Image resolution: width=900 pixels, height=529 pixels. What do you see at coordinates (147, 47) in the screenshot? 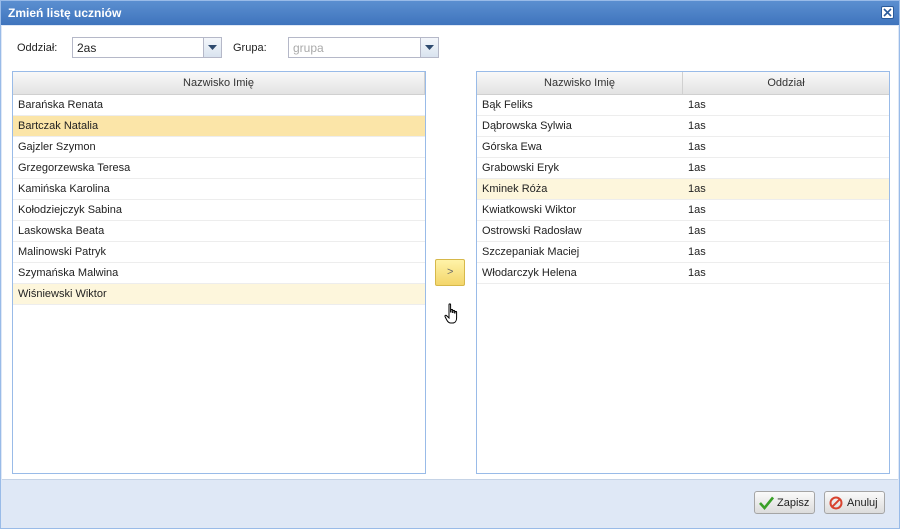
I see `oddzial-combo: 2as` at bounding box center [147, 47].